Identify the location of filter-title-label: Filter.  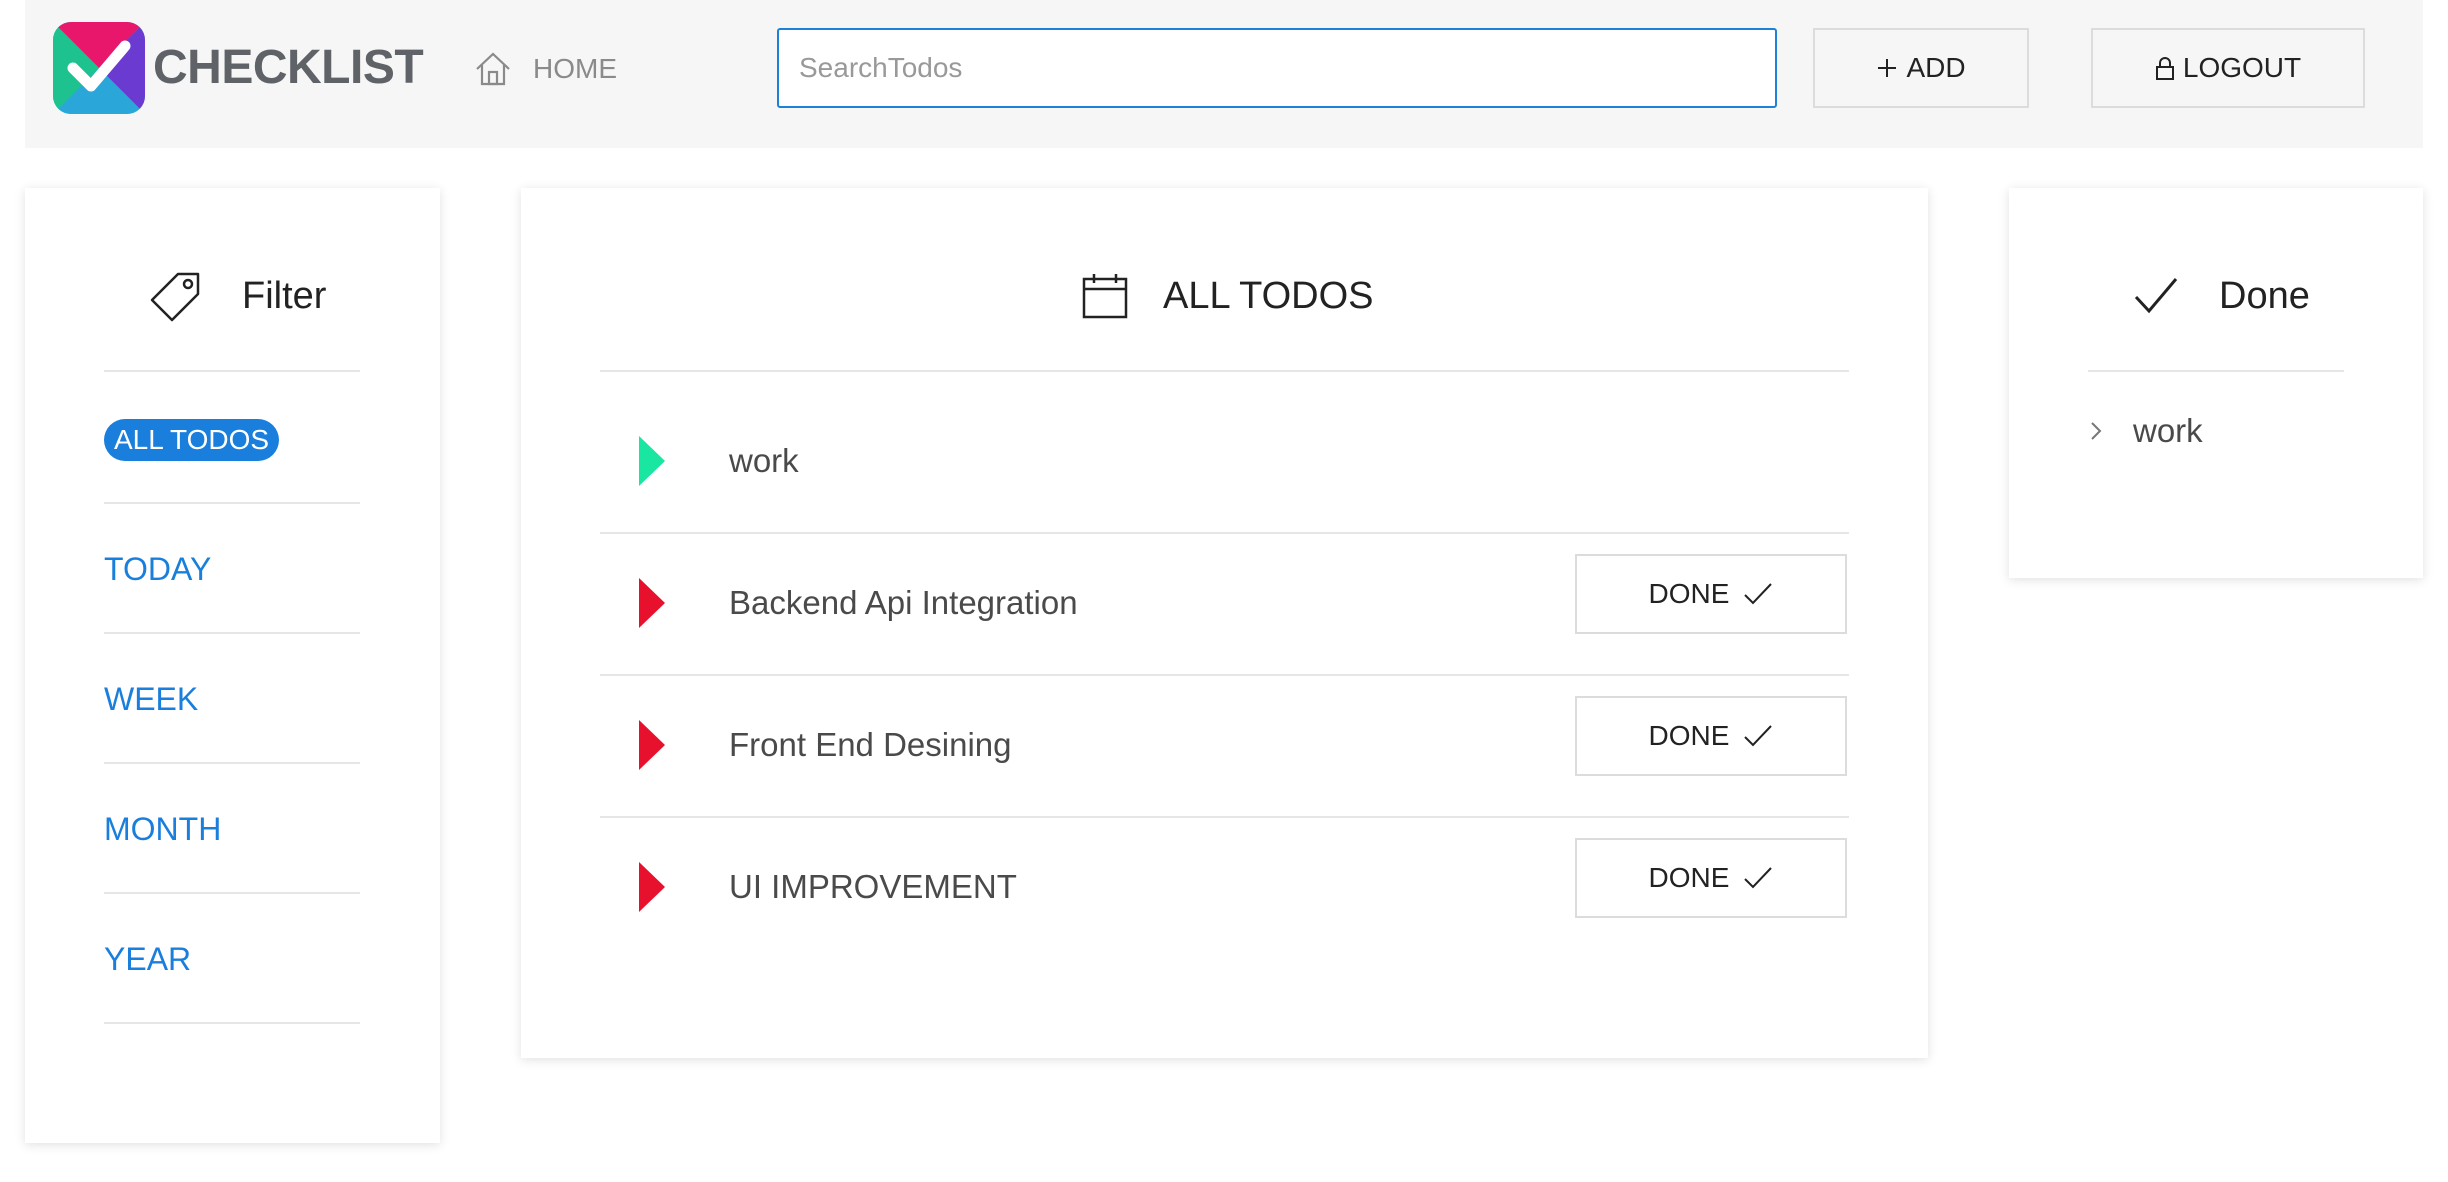
(284, 295).